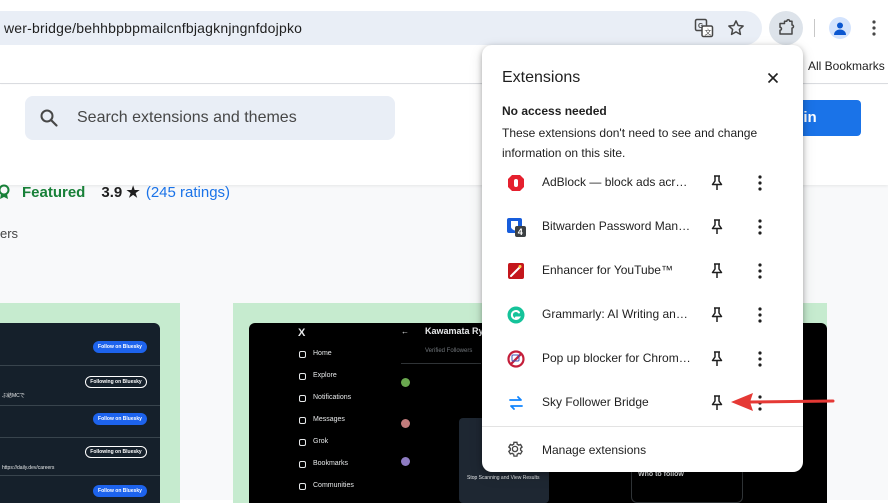 This screenshot has height=503, width=888. I want to click on x-logo: X, so click(302, 333).